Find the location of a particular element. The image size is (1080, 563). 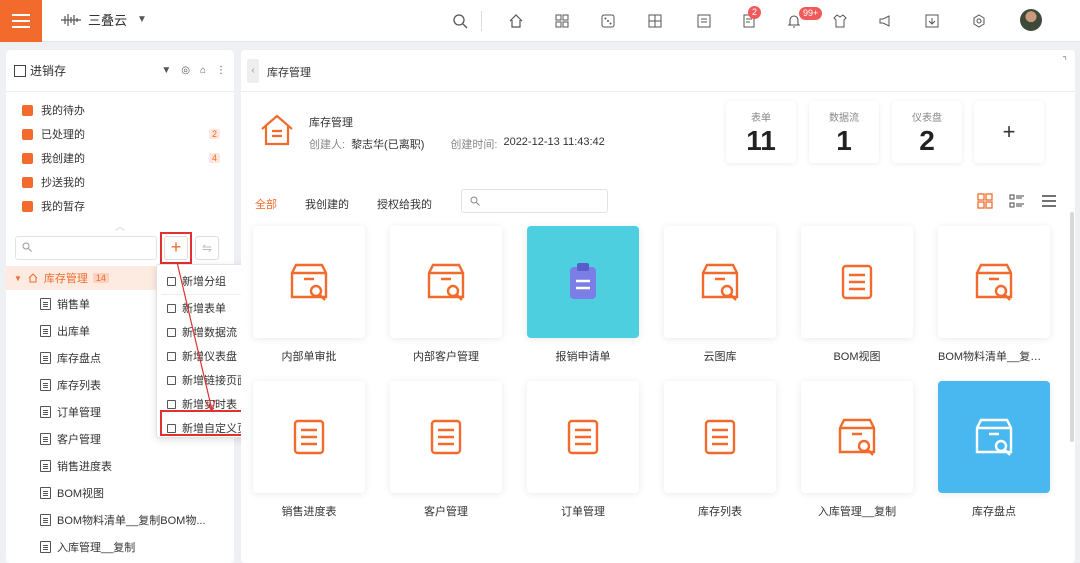

settings-icon is located at coordinates (979, 21).